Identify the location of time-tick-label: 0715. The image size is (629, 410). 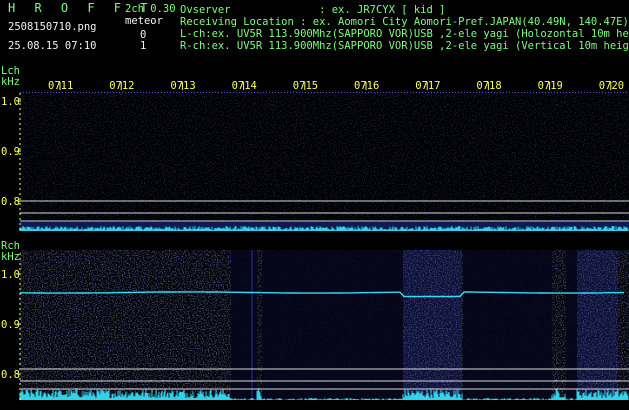
(305, 86).